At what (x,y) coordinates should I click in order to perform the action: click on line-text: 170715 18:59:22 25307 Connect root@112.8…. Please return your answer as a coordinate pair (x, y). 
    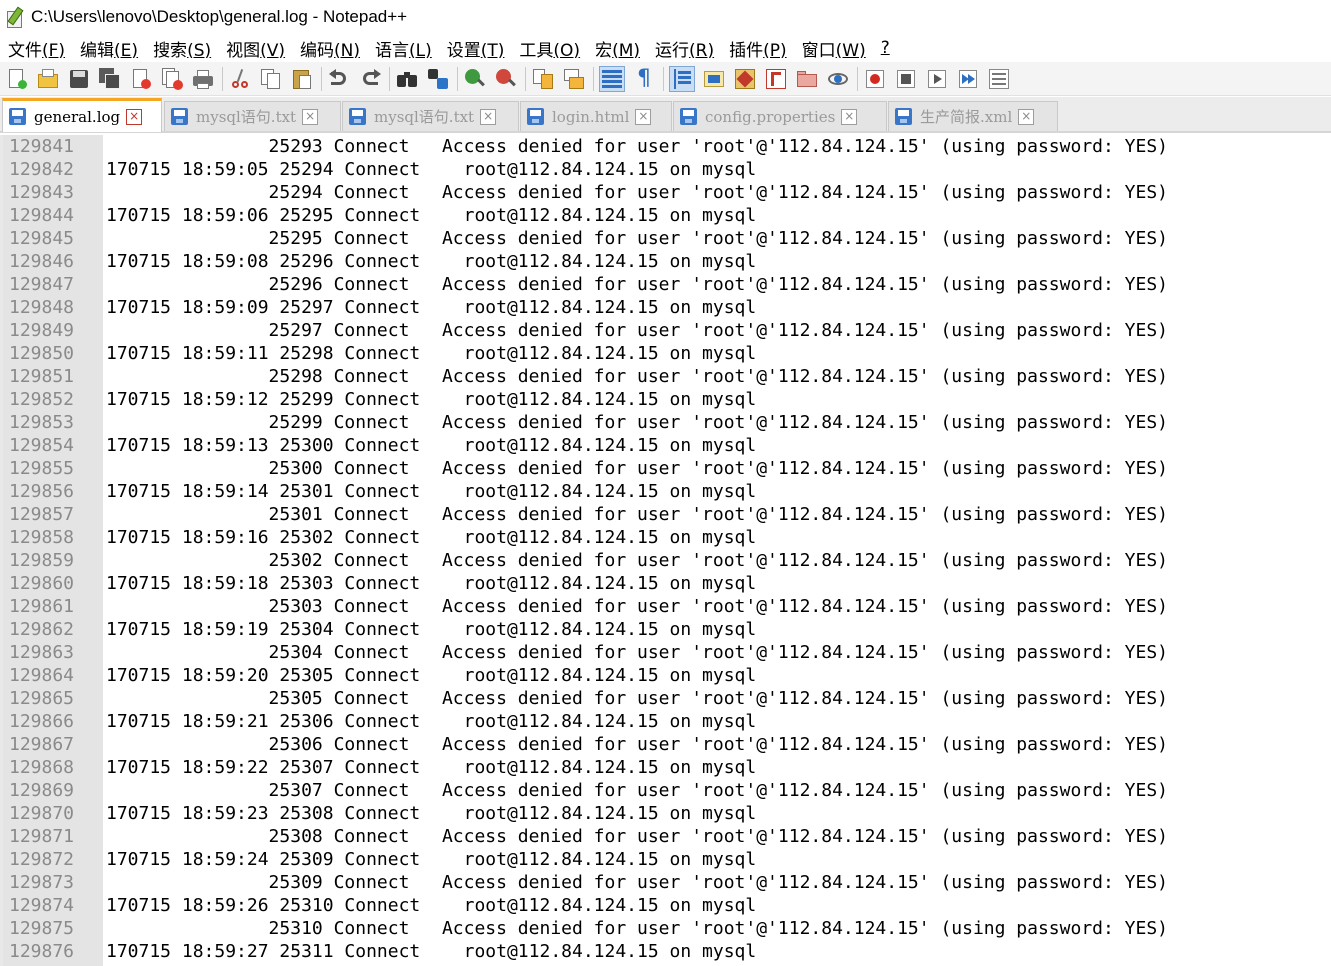
    Looking at the image, I should click on (431, 767).